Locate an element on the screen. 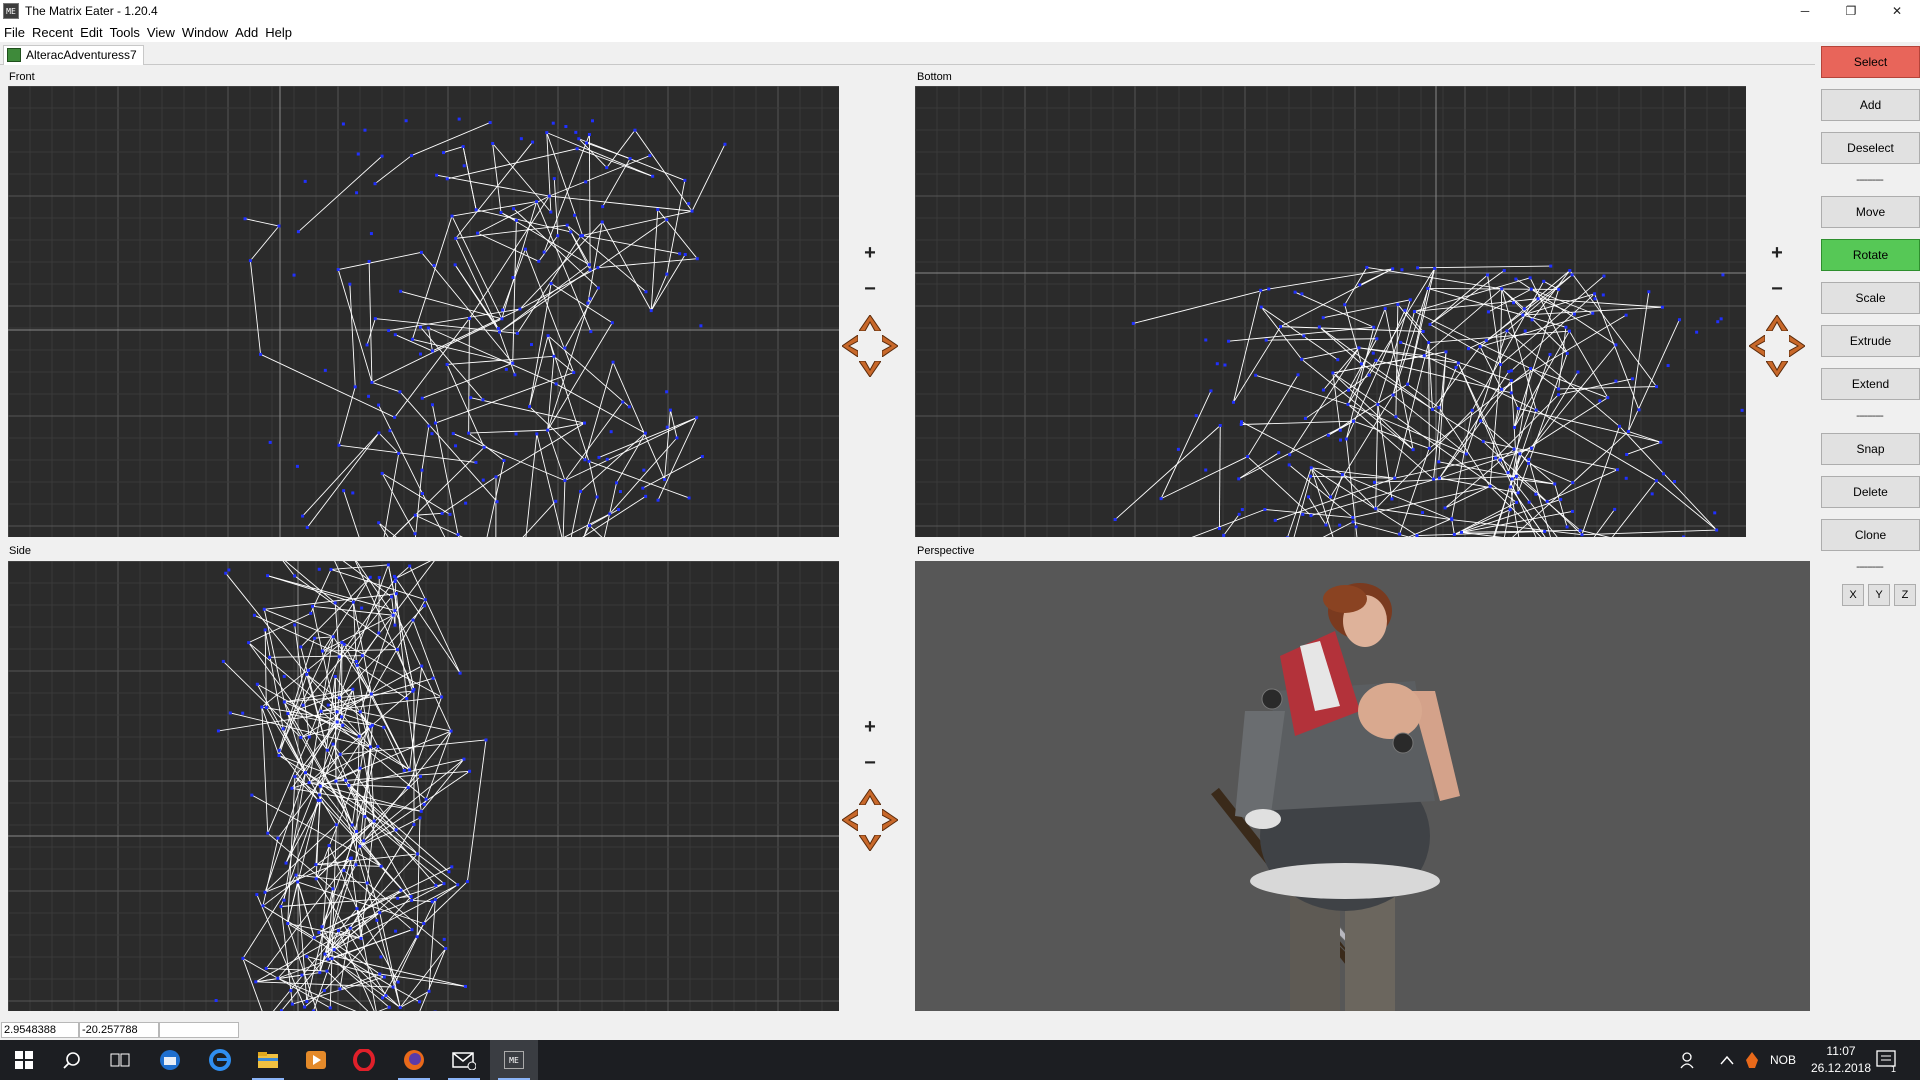 This screenshot has height=1080, width=1920. search-icon is located at coordinates (71, 1060).